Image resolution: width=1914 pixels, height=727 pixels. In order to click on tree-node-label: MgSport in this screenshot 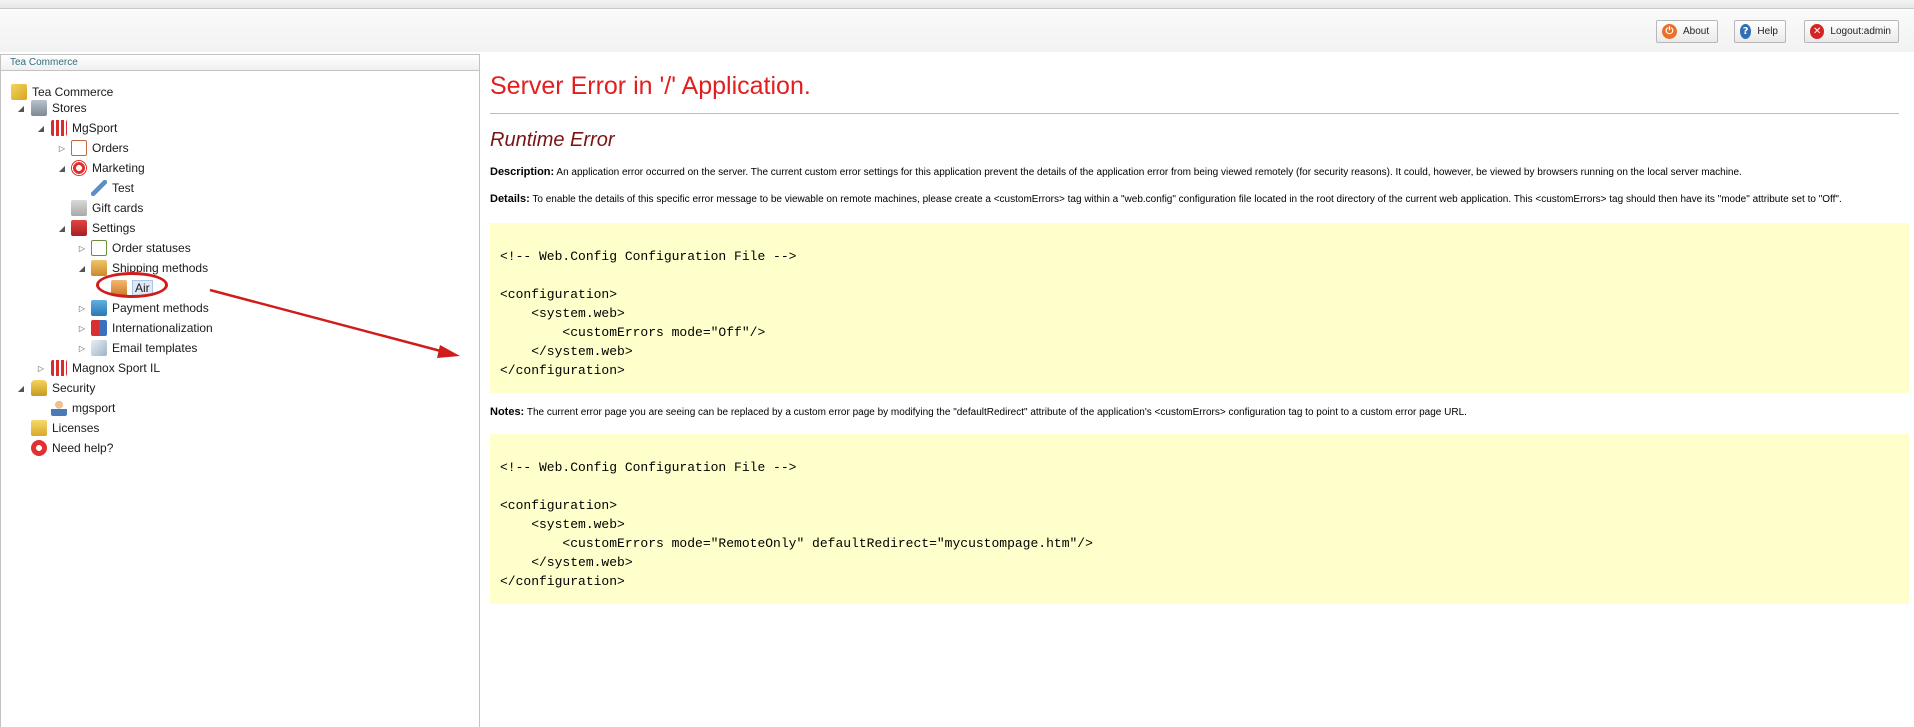, I will do `click(95, 128)`.